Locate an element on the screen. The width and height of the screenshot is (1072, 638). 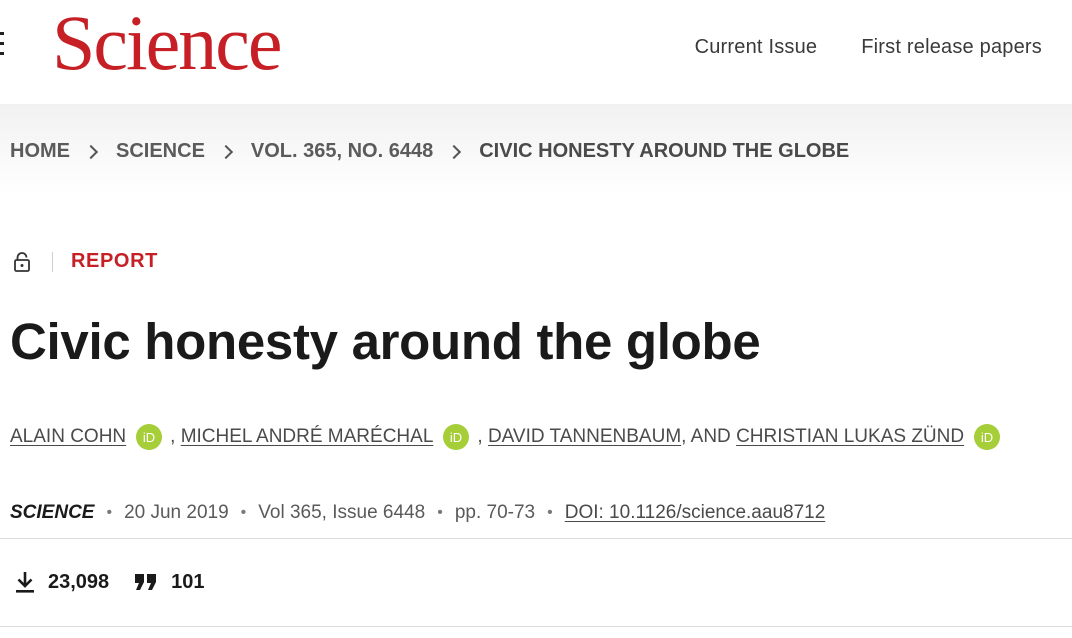
author-link: ALAIN COHN is located at coordinates (68, 437).